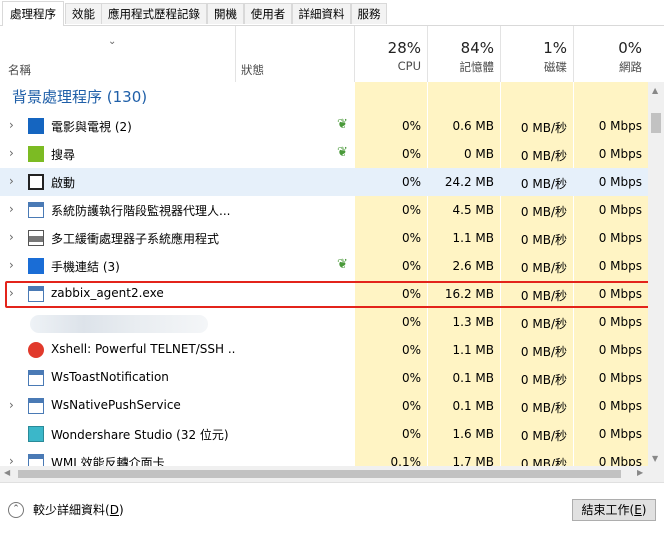 Image resolution: width=664 pixels, height=535 pixels. I want to click on vertical-scroll-thumb, so click(656, 123).